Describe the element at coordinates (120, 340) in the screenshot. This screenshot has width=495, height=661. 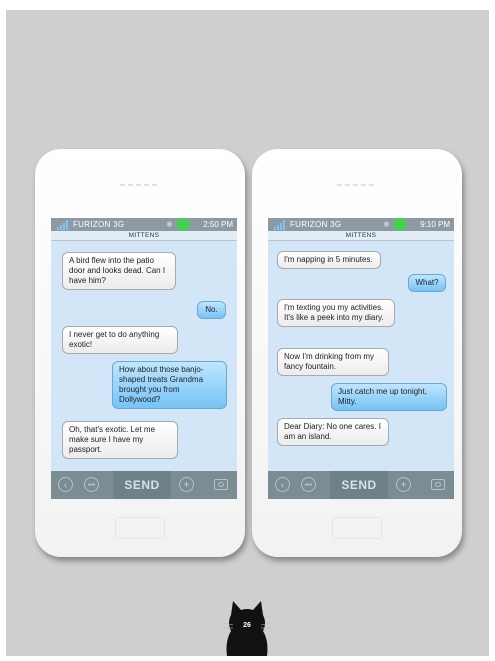
I see `message-bubble-incoming: I never get to do anything exotic!` at that location.